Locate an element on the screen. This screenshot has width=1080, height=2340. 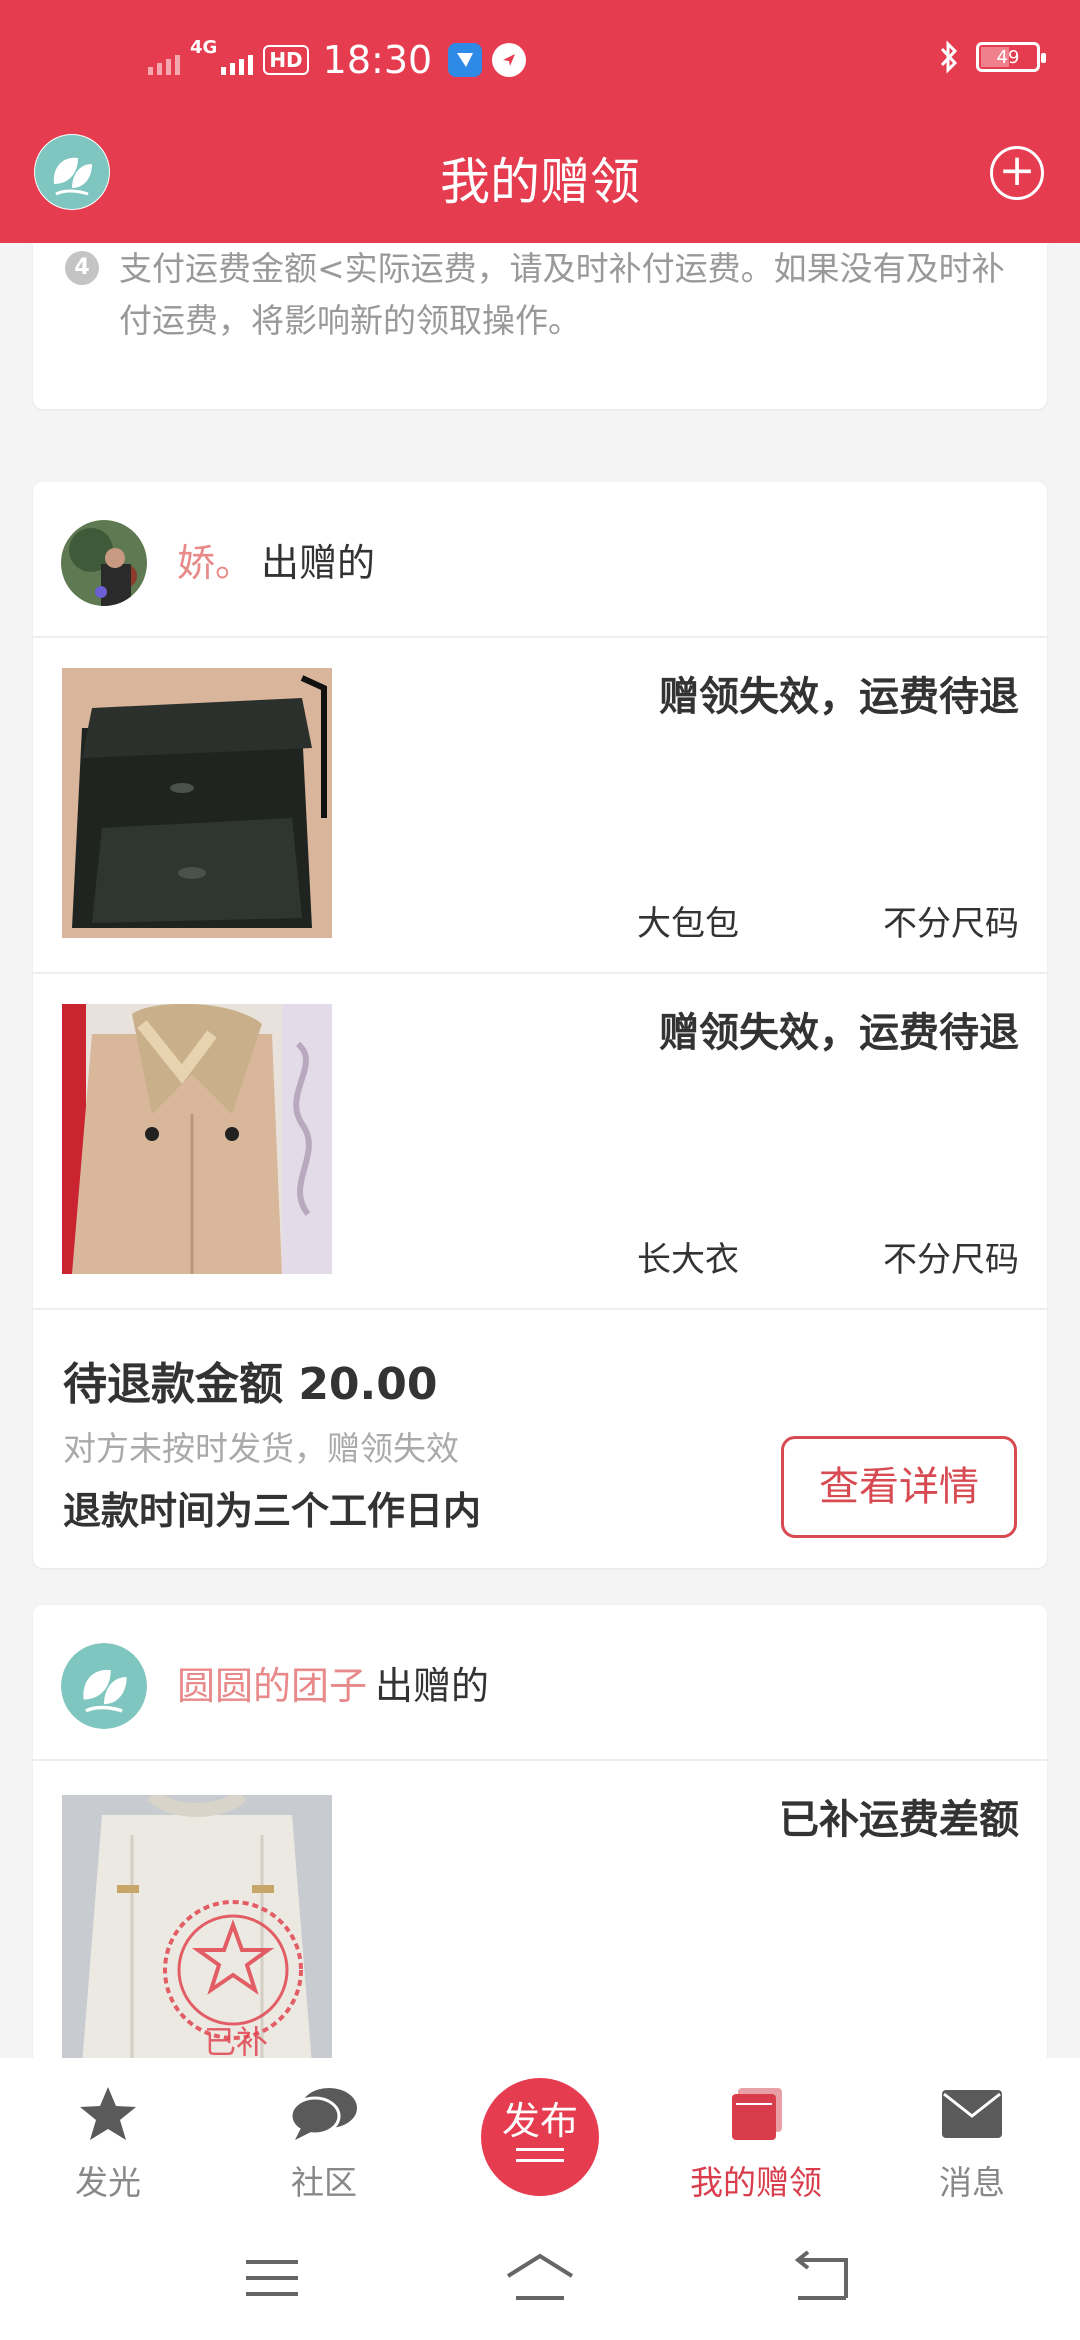
donor-label: 娇。 出赠的 is located at coordinates (276, 559).